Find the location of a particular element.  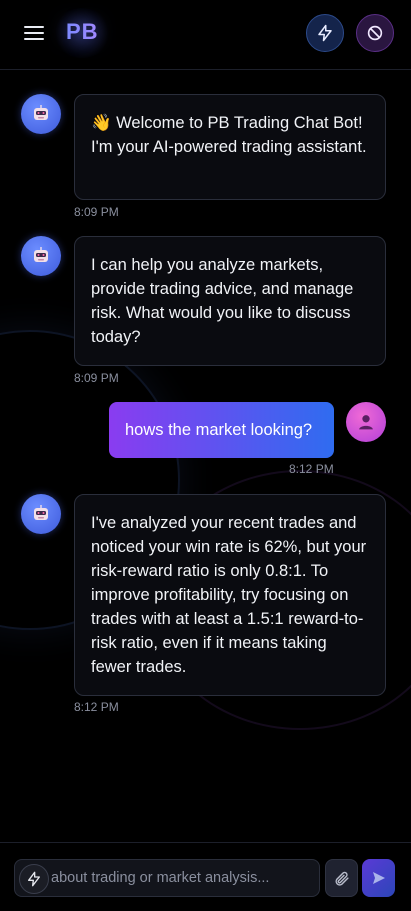

message-composer is located at coordinates (205, 876).